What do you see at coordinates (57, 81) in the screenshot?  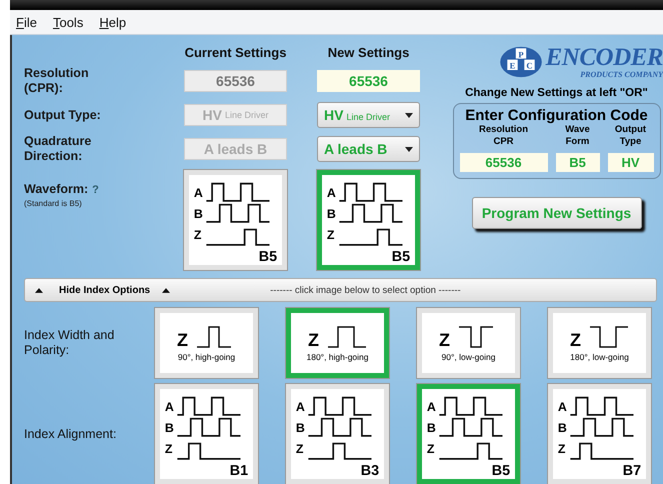 I see `row-label: Resolution (CPR):` at bounding box center [57, 81].